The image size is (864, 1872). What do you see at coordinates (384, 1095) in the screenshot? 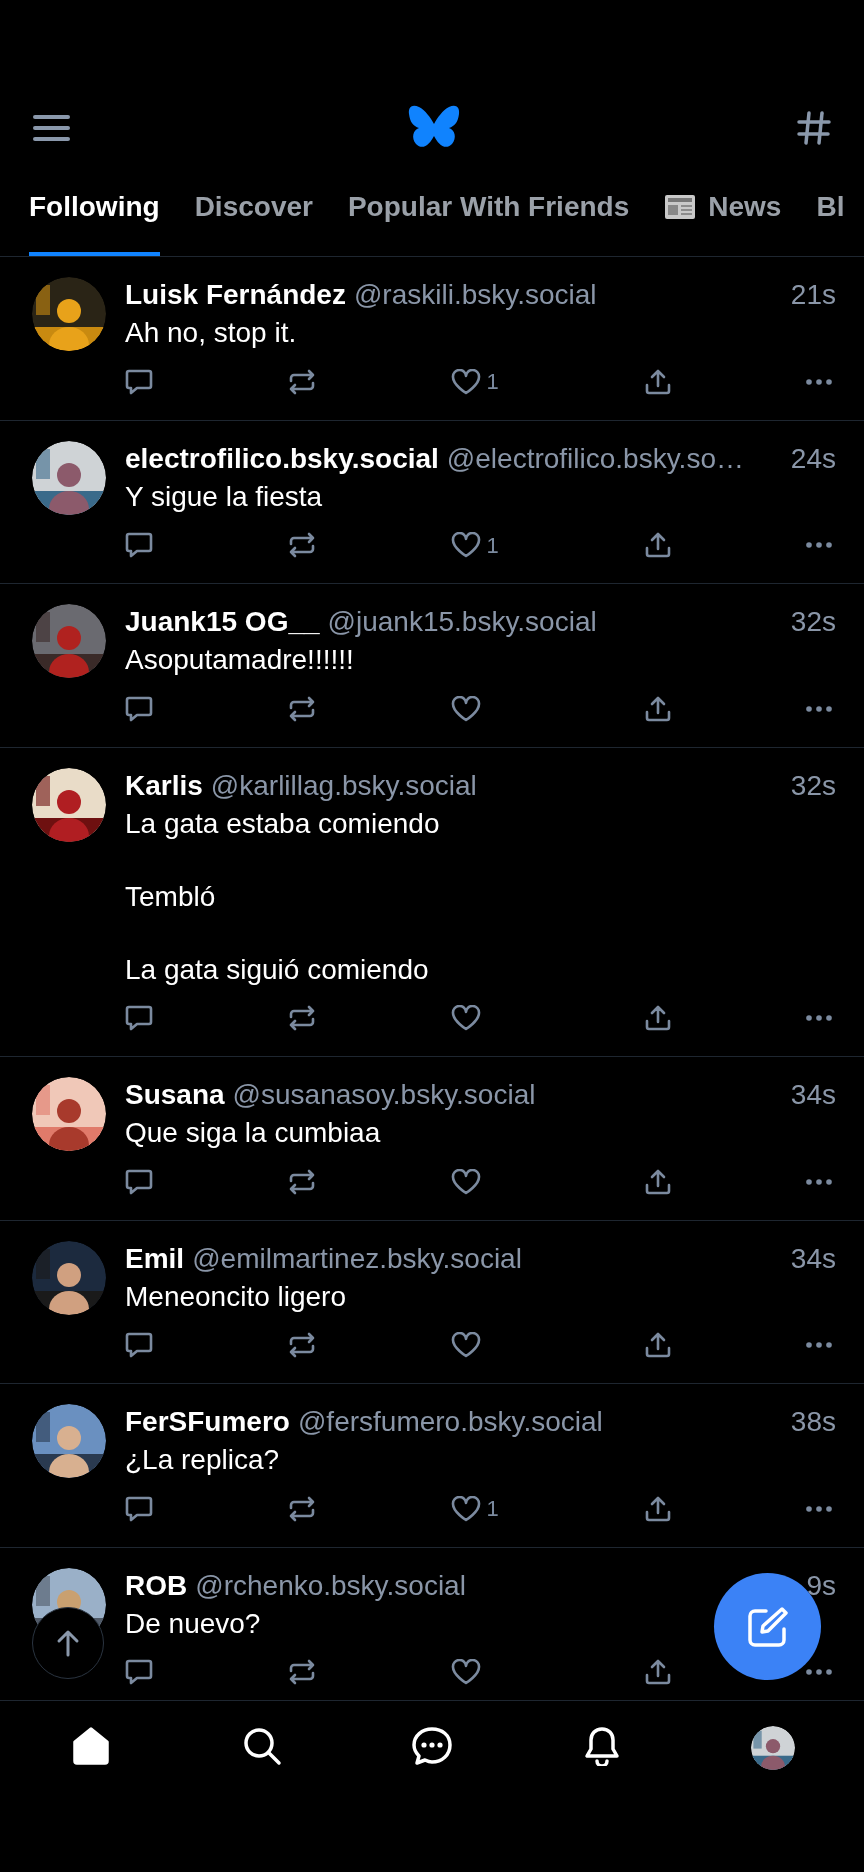
I see `author-handle: @susanasoy.bsky.social` at bounding box center [384, 1095].